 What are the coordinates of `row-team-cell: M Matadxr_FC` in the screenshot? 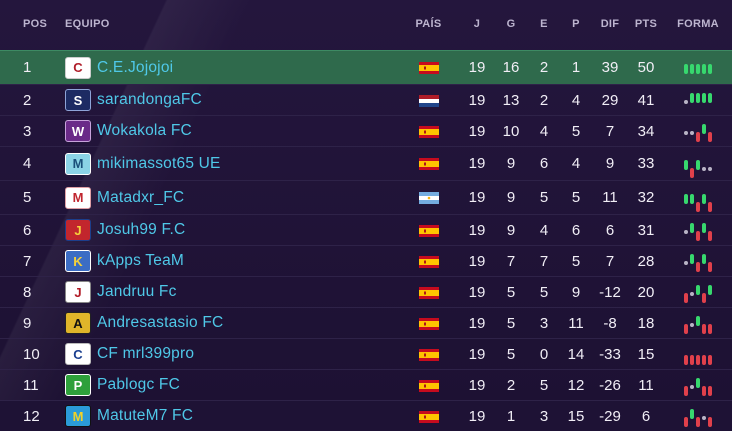 It's located at (231, 198).